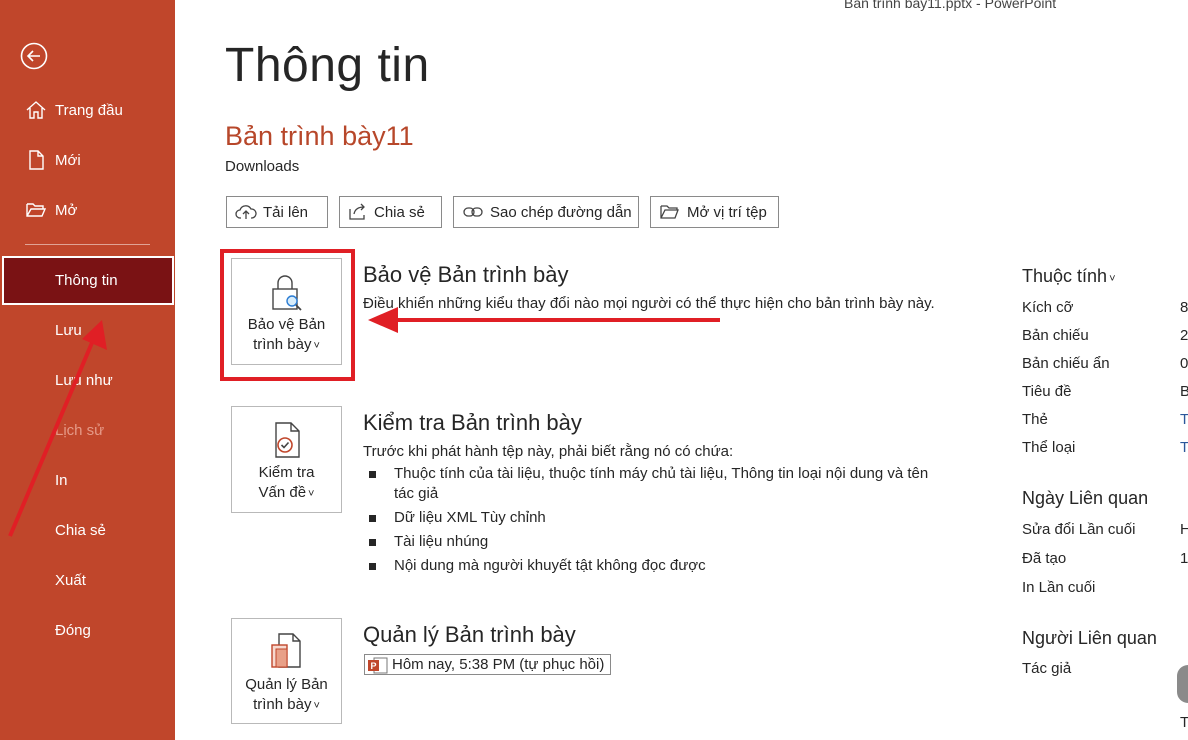  What do you see at coordinates (87, 244) in the screenshot?
I see `sidebar-divider` at bounding box center [87, 244].